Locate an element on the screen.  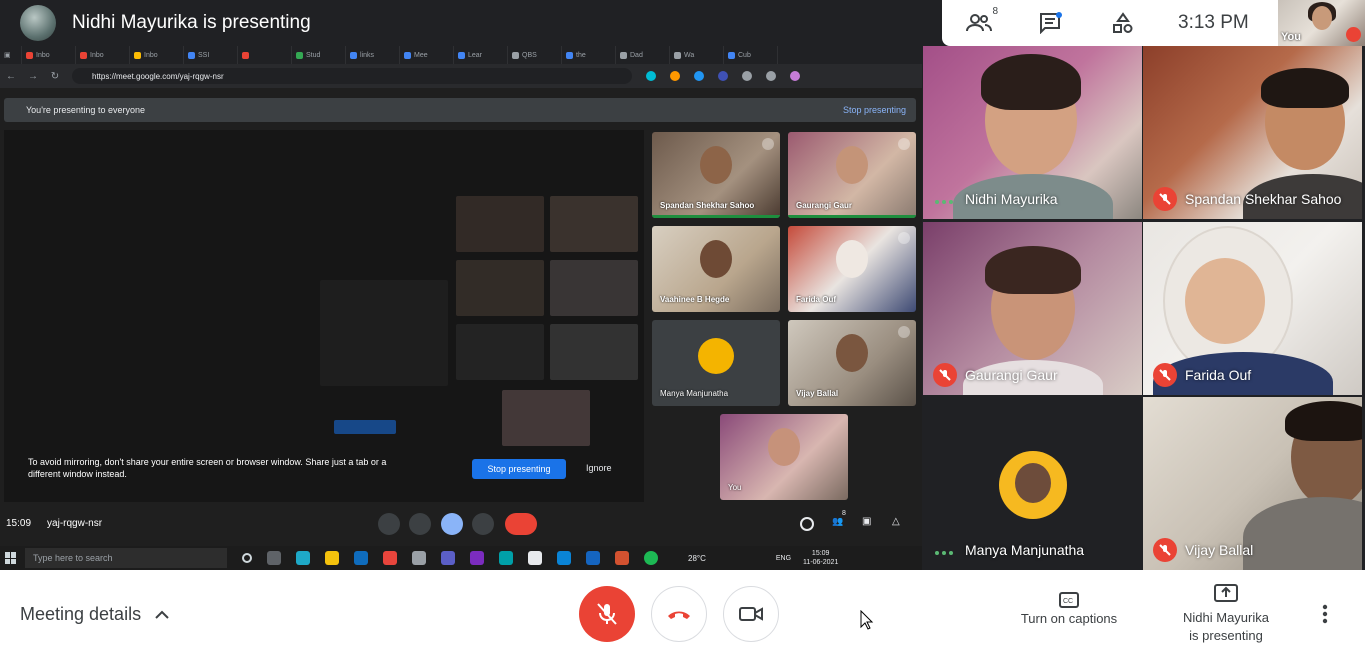
edge-icon is located at coordinates (303, 558).